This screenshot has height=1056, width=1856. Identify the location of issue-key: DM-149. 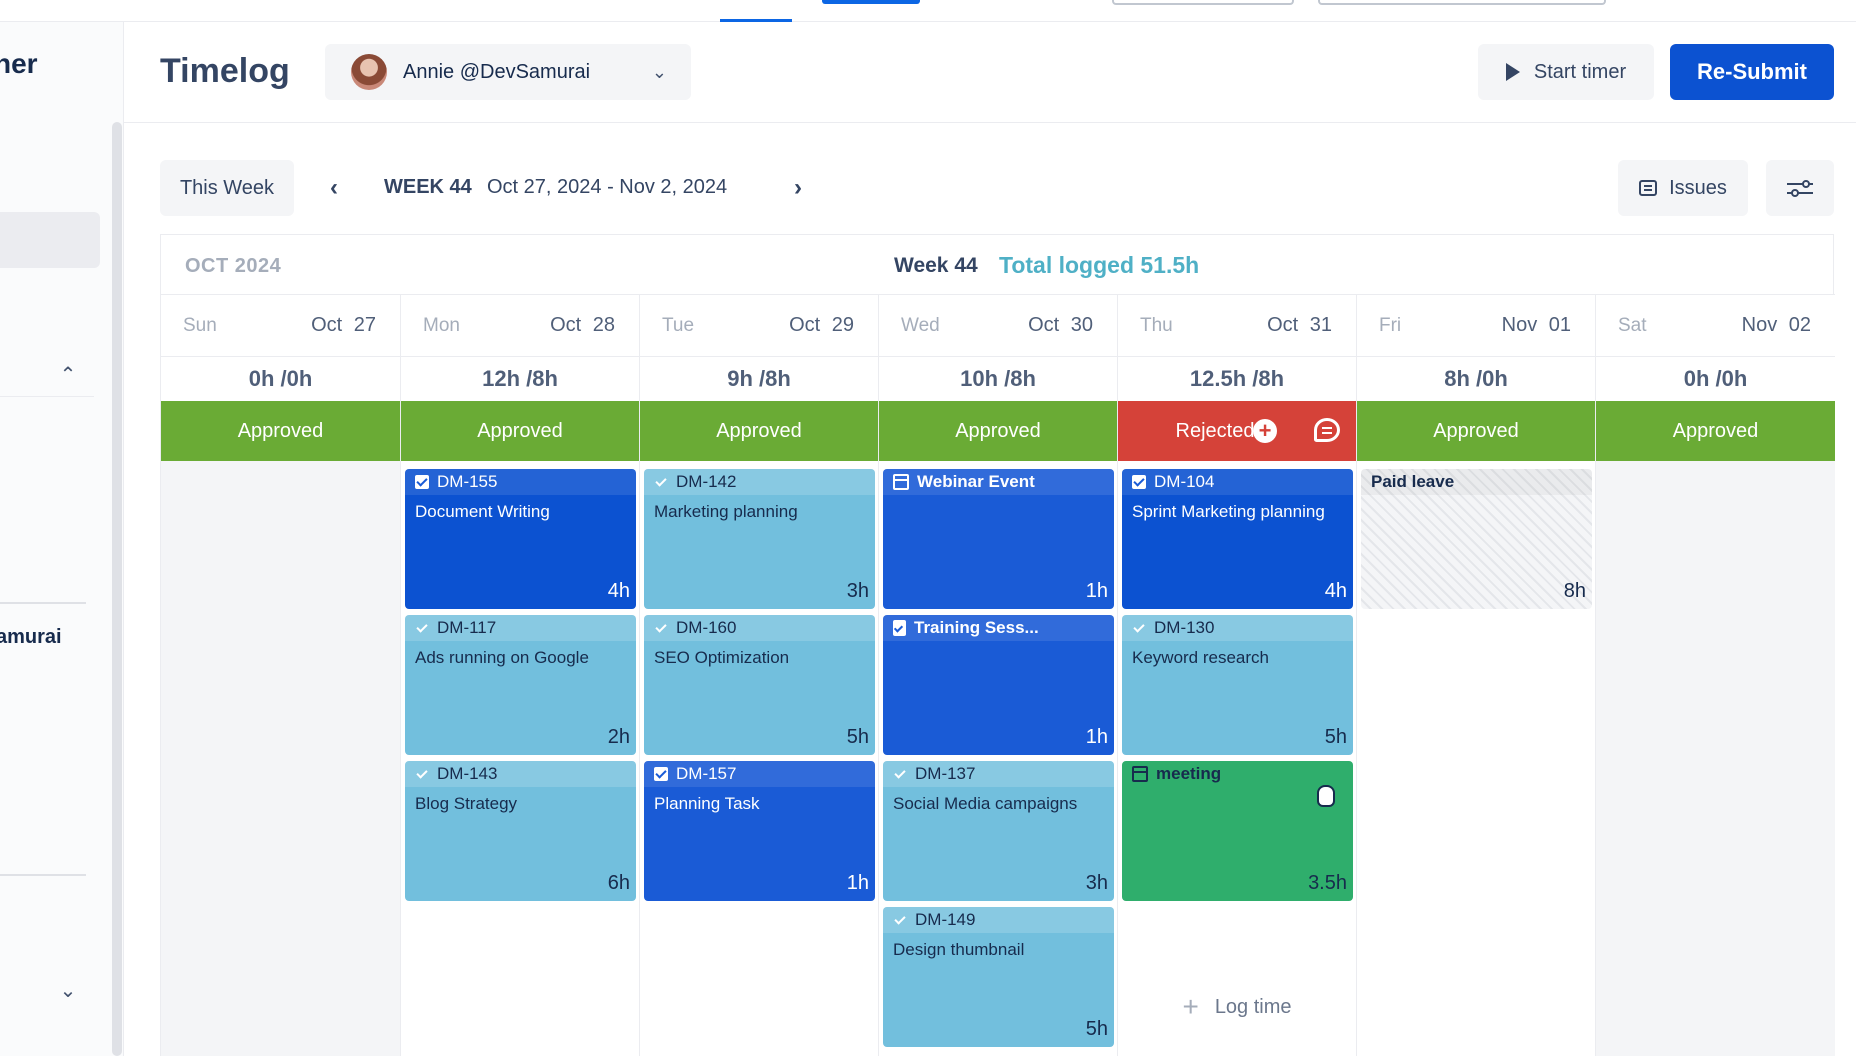
(945, 919).